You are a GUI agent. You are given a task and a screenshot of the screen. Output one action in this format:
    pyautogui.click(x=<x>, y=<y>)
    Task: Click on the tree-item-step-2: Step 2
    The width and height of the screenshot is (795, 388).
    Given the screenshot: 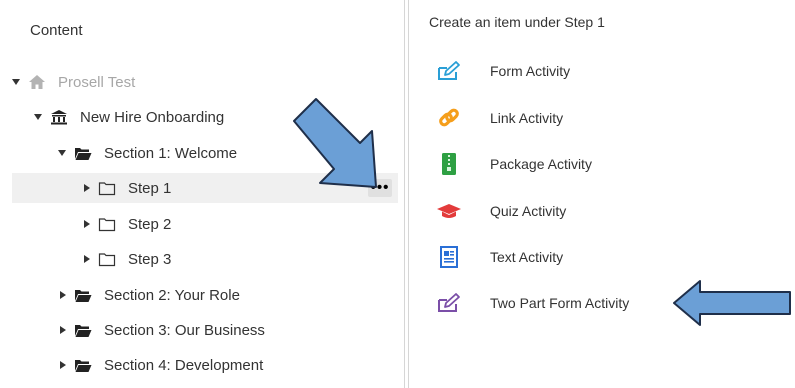 What is the action you would take?
    pyautogui.click(x=200, y=224)
    